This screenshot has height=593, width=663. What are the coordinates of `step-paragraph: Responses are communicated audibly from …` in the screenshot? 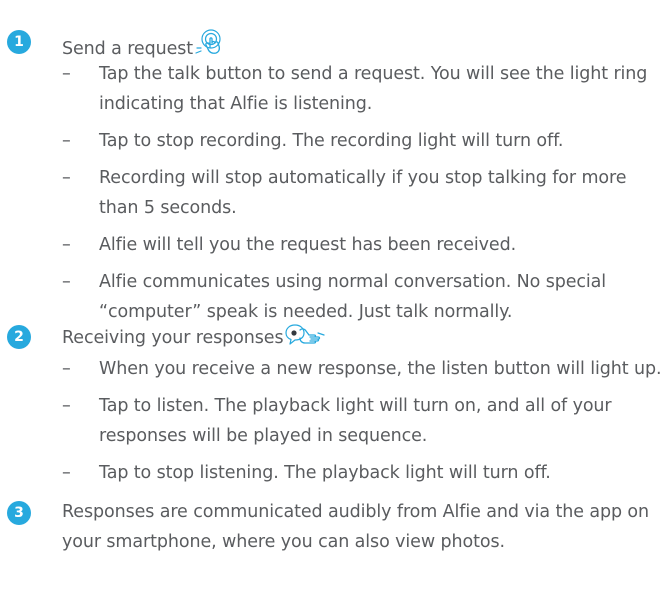 It's located at (356, 527).